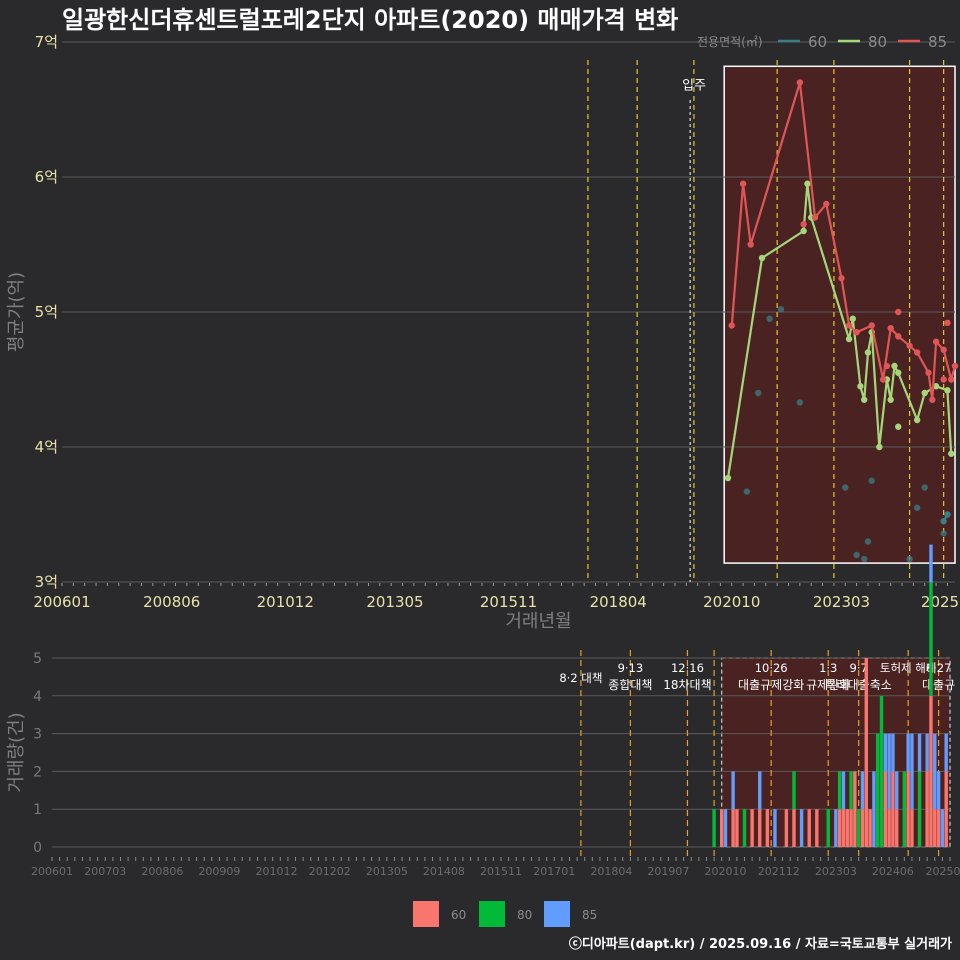 The image size is (960, 960). Describe the element at coordinates (46, 582) in the screenshot. I see `y-tick-label: 3억` at that location.